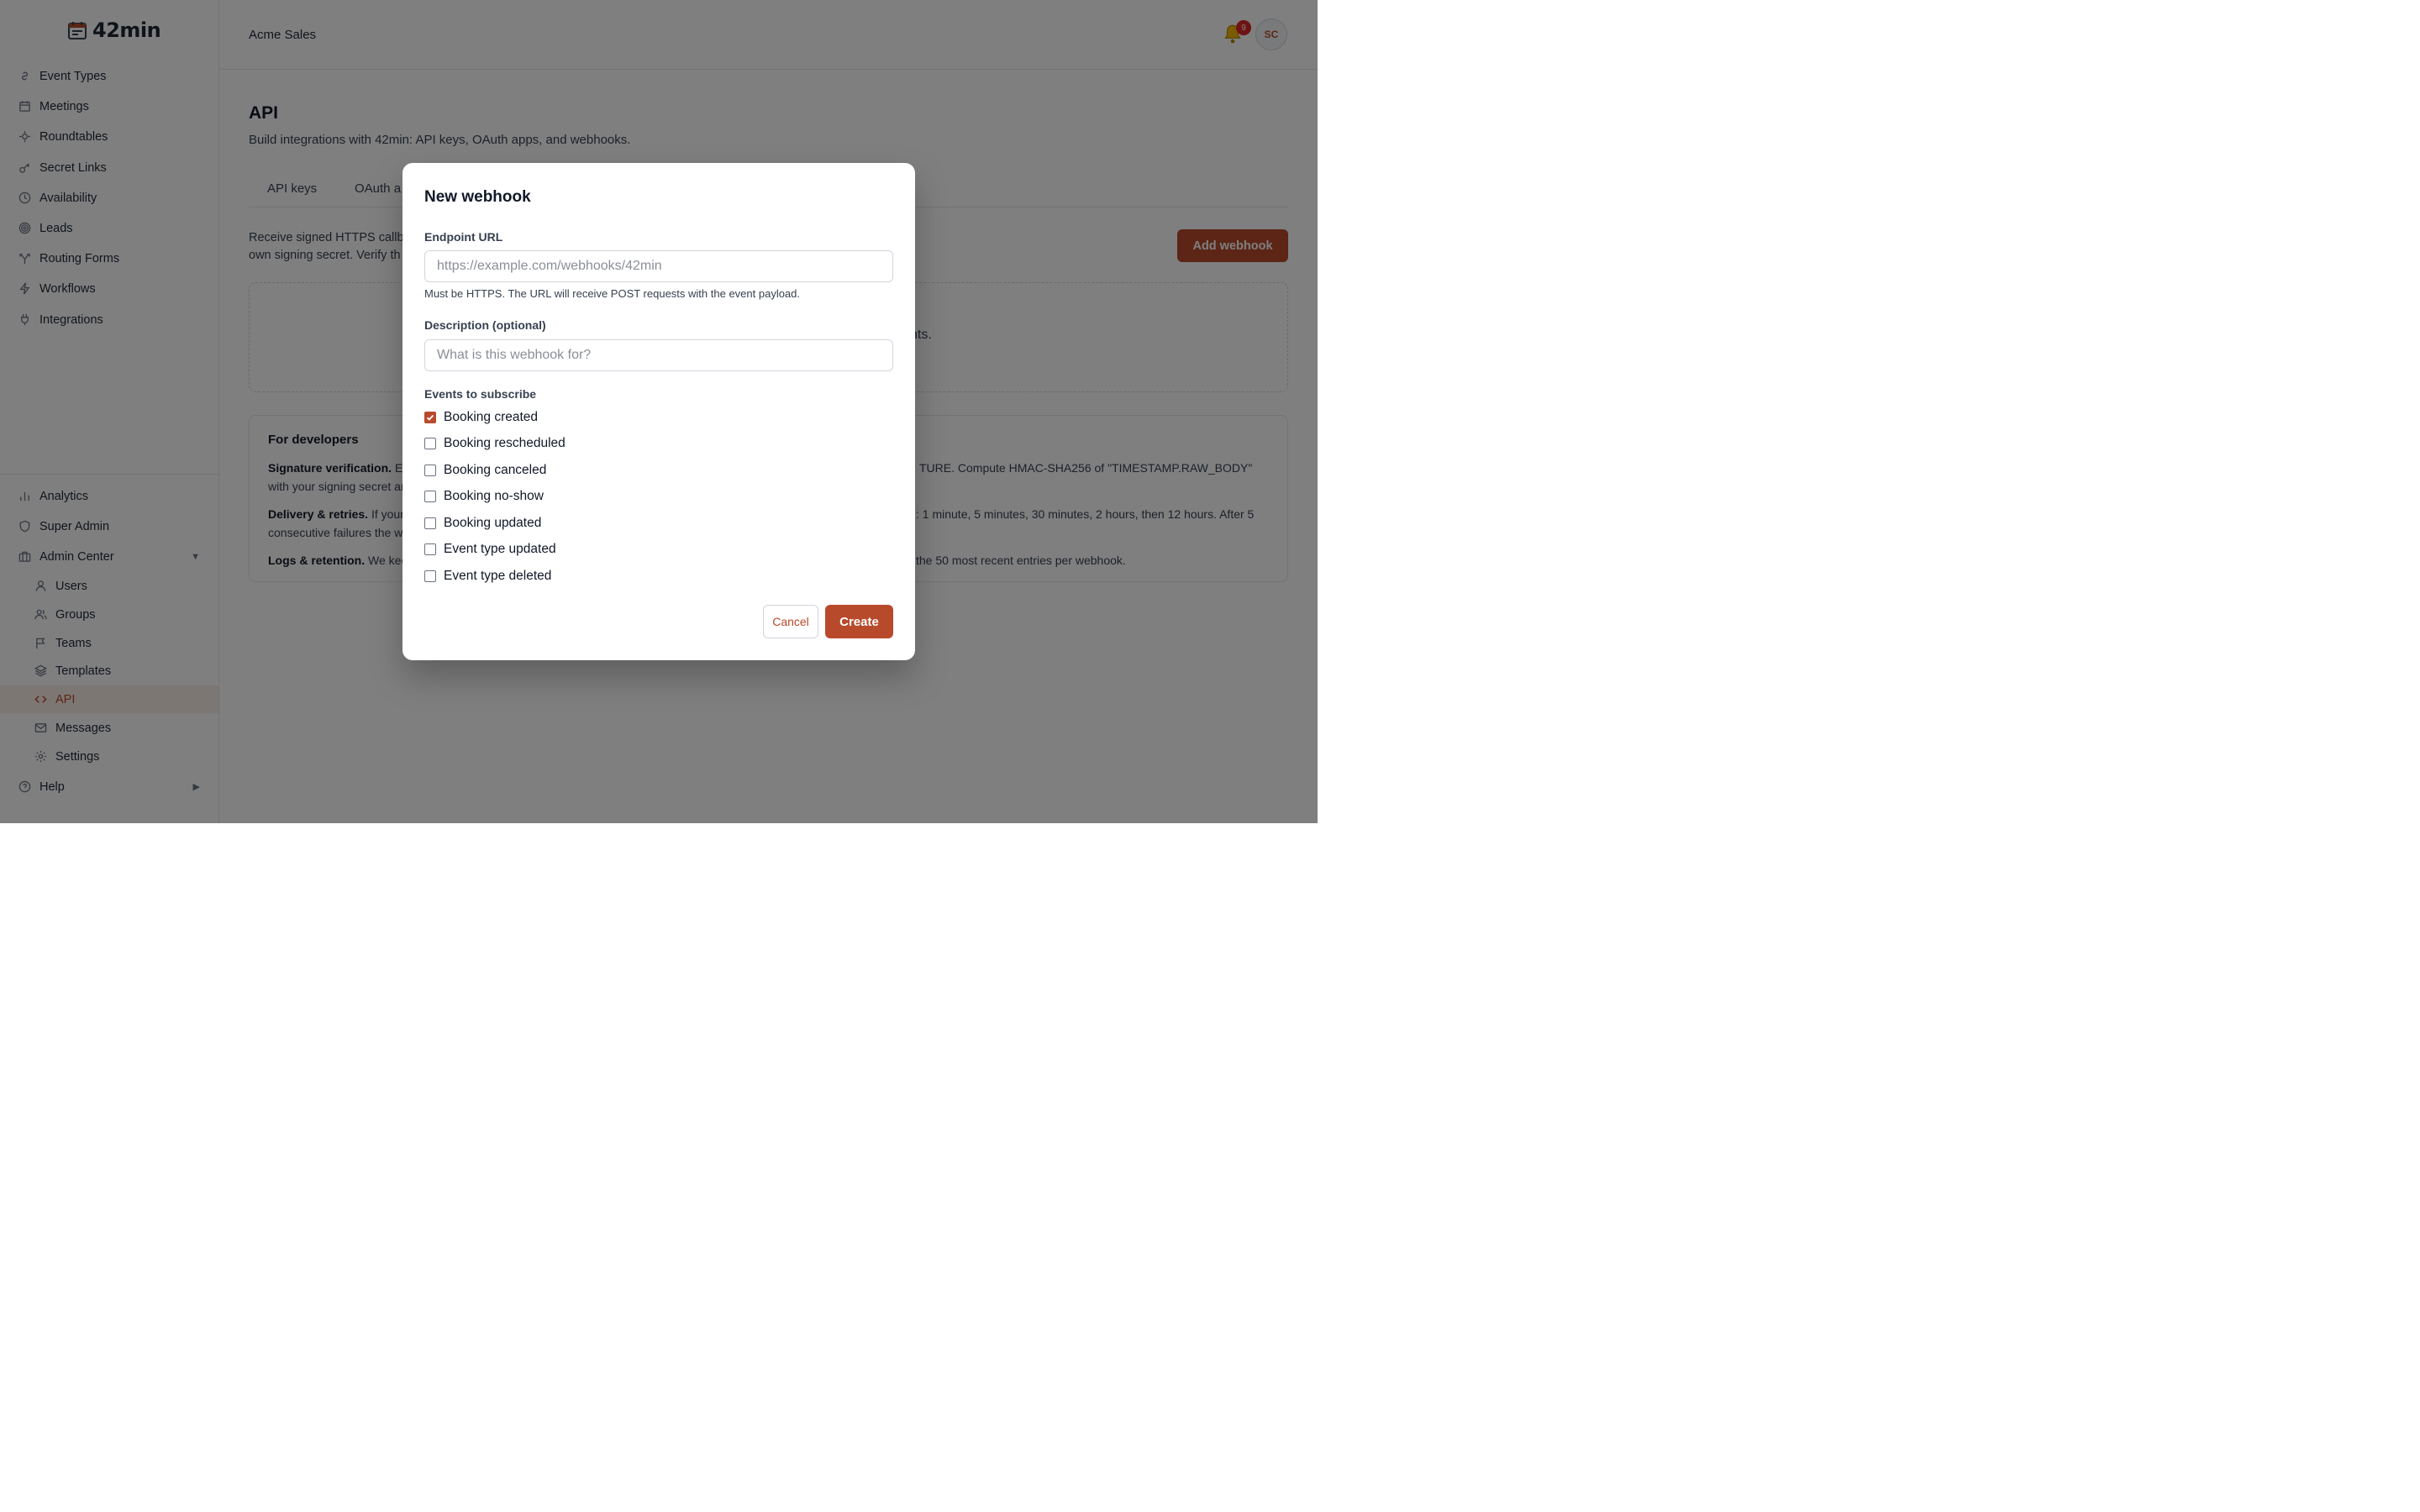  What do you see at coordinates (859, 621) in the screenshot?
I see `create-button: Create` at bounding box center [859, 621].